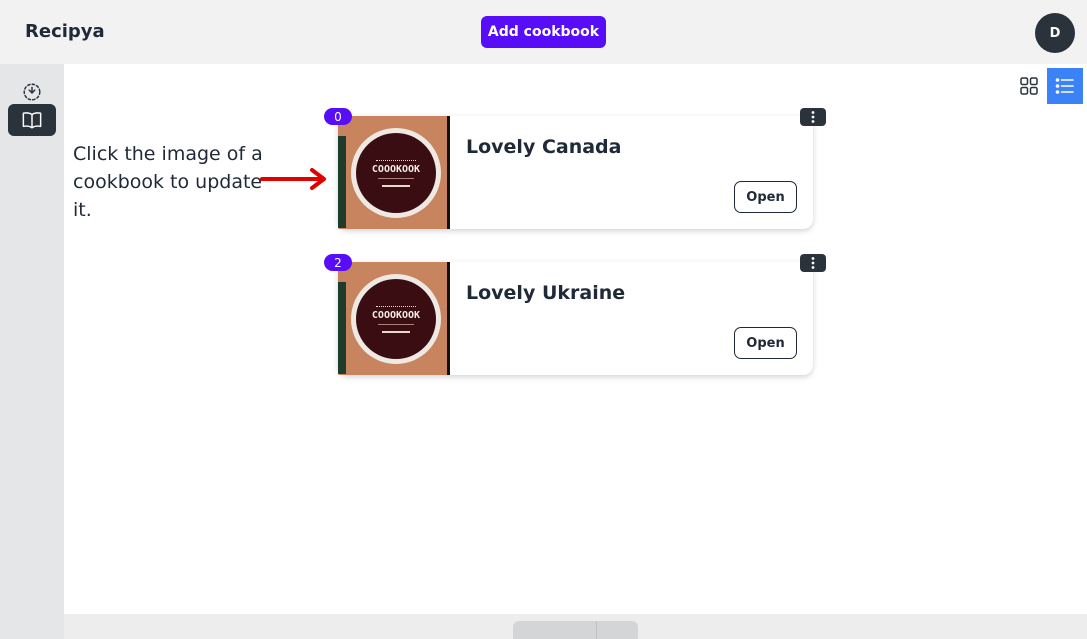 Image resolution: width=1087 pixels, height=639 pixels. Describe the element at coordinates (575, 630) in the screenshot. I see `bottom-tab-control` at that location.